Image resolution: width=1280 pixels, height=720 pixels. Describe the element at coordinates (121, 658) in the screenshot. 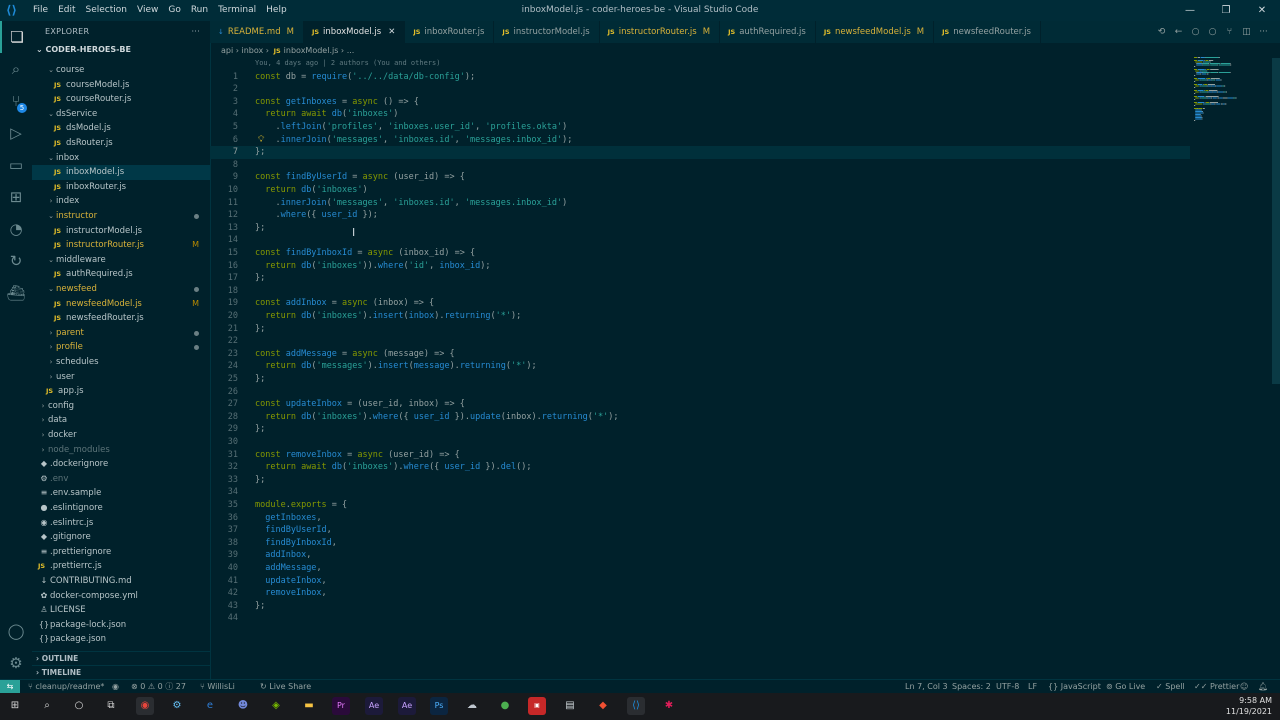

I see `outline-section: › OUTLINE` at that location.